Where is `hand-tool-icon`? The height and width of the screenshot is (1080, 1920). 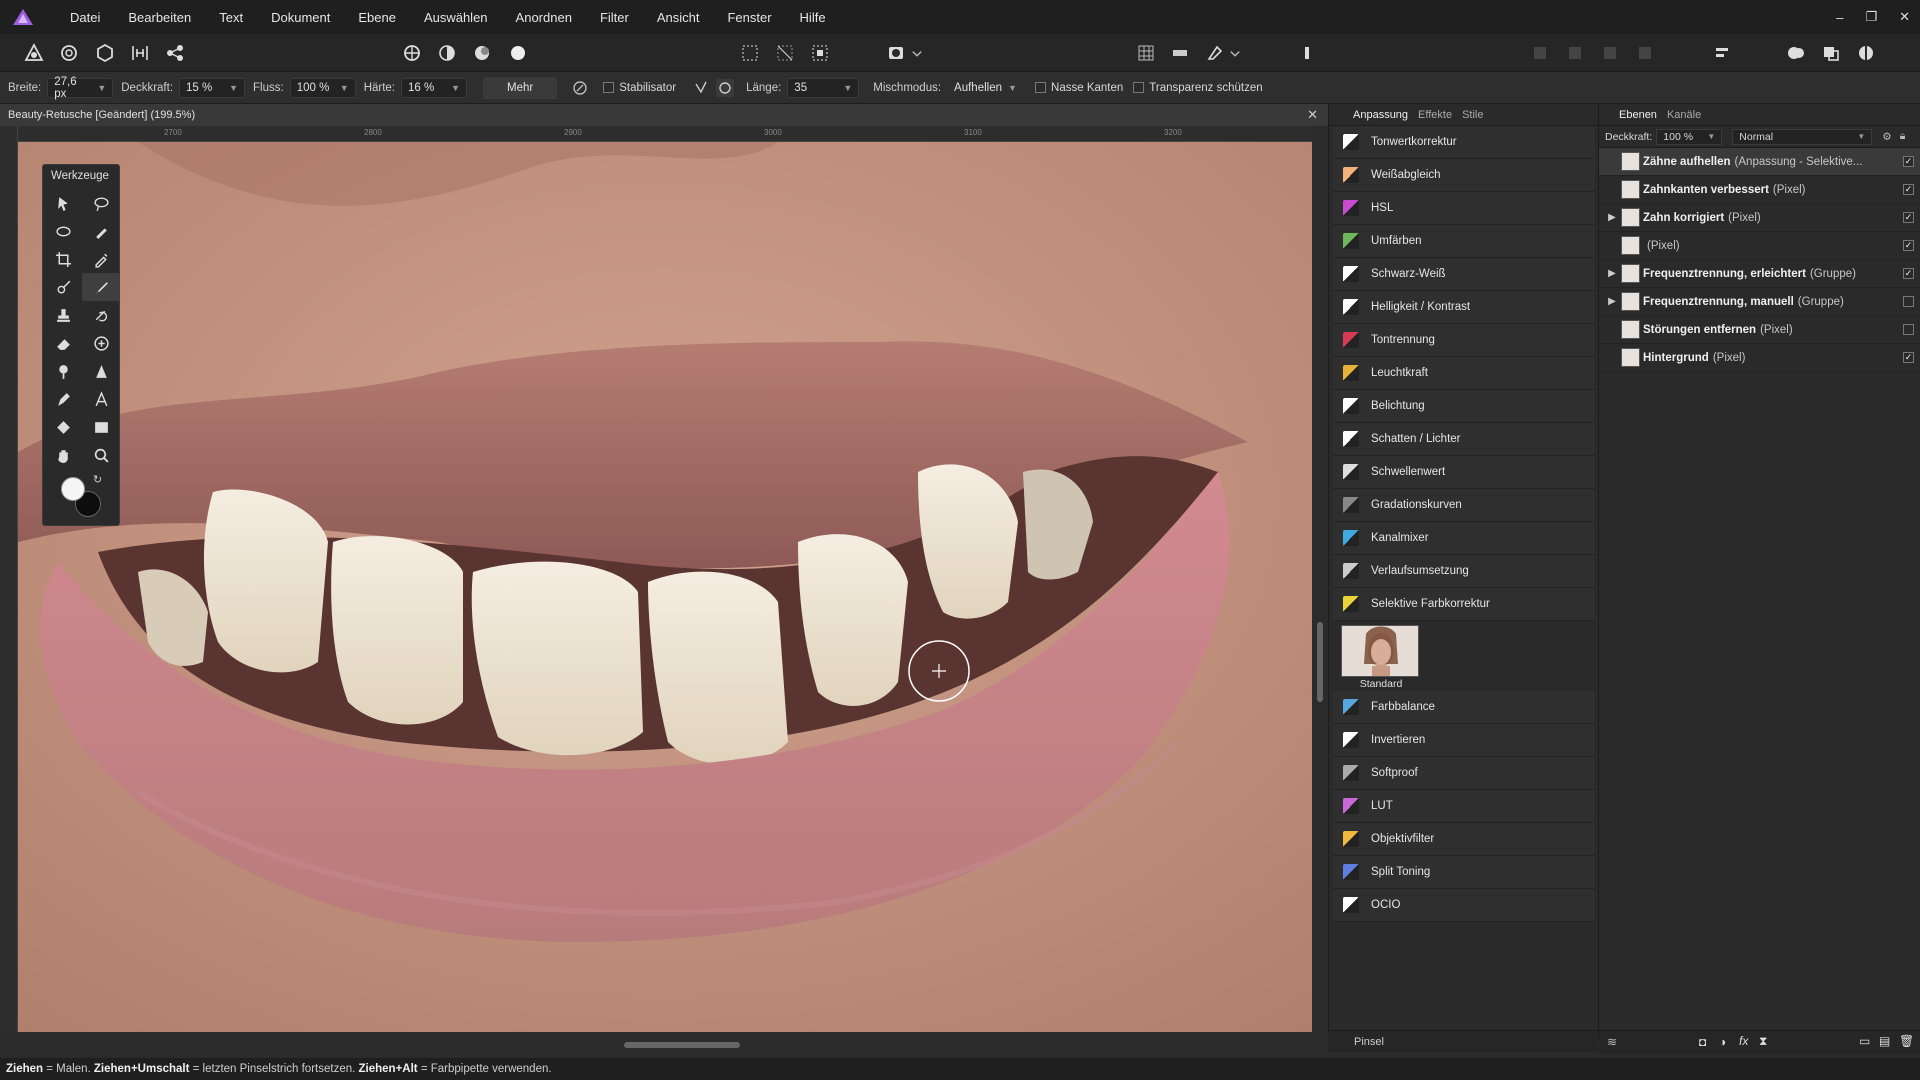
hand-tool-icon is located at coordinates (63, 455).